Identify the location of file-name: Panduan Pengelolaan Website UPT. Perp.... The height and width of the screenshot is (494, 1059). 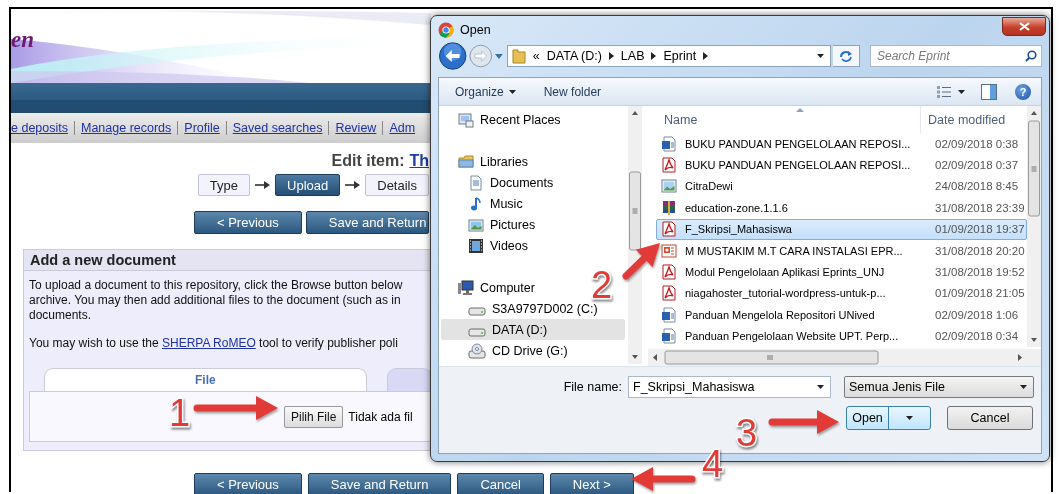
(792, 336).